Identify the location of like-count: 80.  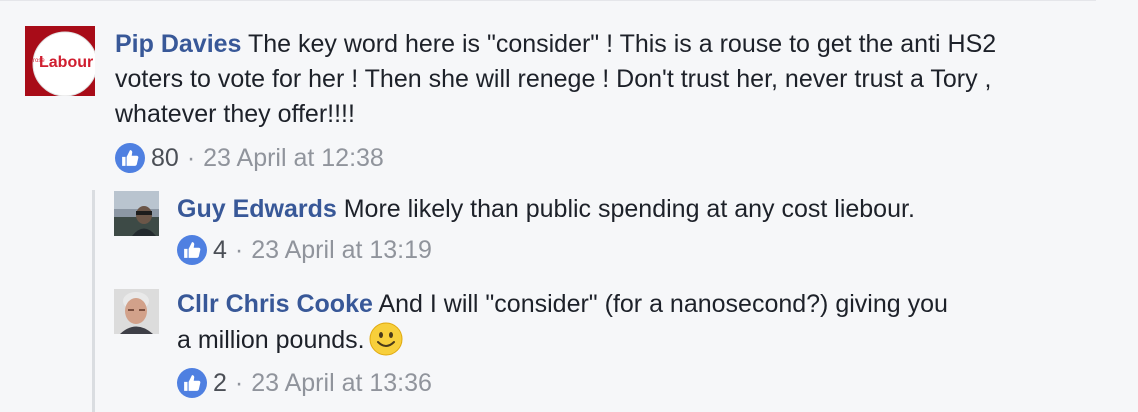
(165, 158).